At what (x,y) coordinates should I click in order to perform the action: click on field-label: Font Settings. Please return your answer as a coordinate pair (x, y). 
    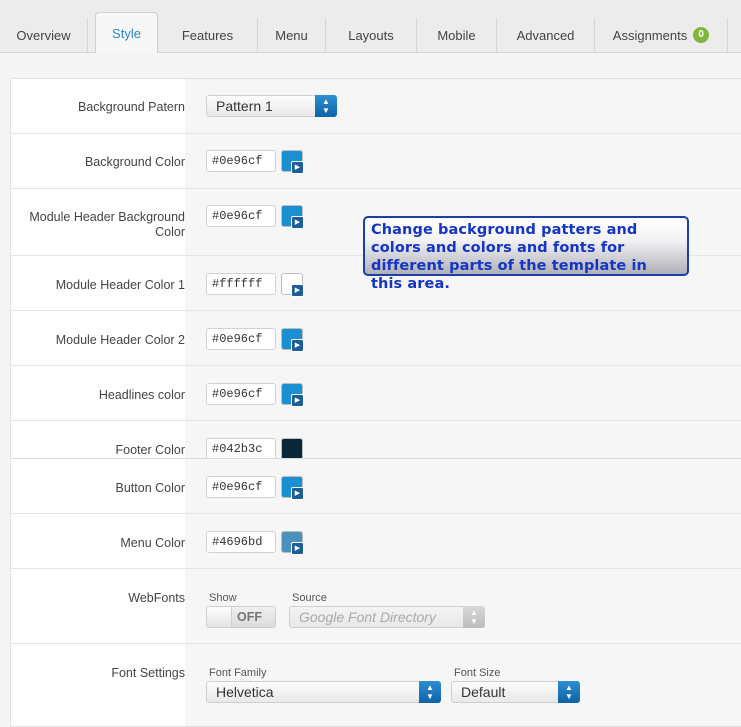
    Looking at the image, I should click on (148, 673).